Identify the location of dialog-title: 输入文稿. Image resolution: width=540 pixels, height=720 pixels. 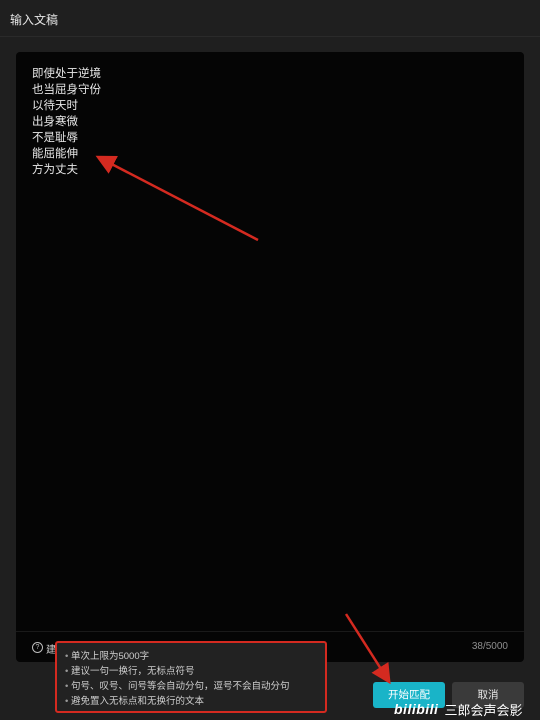
(34, 20).